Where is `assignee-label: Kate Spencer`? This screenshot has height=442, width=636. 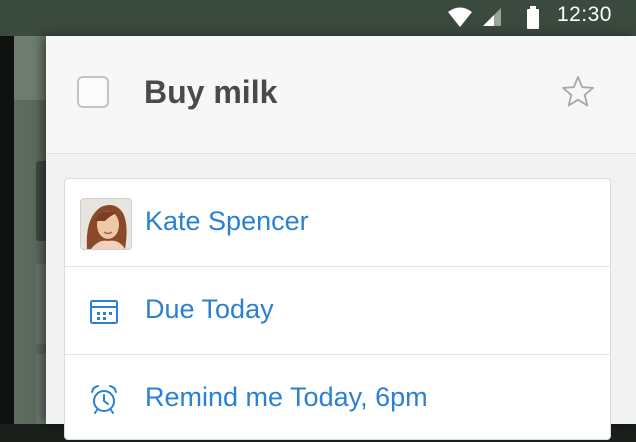 assignee-label: Kate Spencer is located at coordinates (227, 221).